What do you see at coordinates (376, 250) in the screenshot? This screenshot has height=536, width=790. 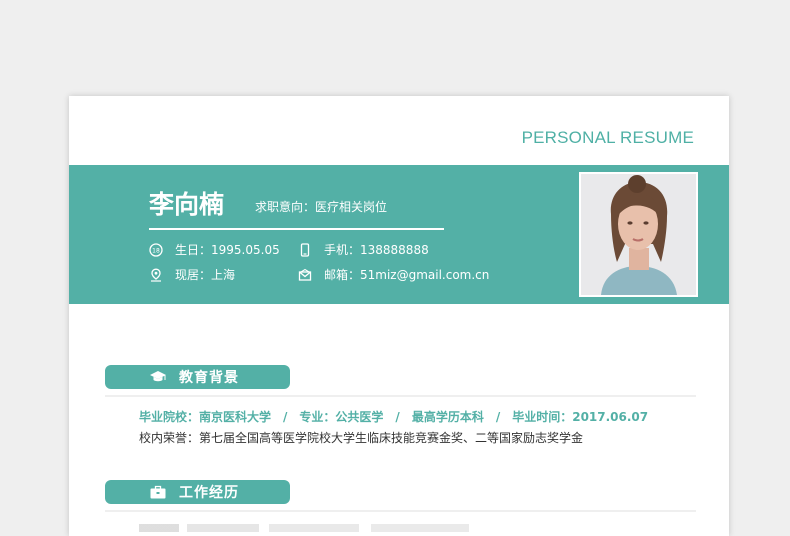 I see `phone-text: 手机：138888888` at bounding box center [376, 250].